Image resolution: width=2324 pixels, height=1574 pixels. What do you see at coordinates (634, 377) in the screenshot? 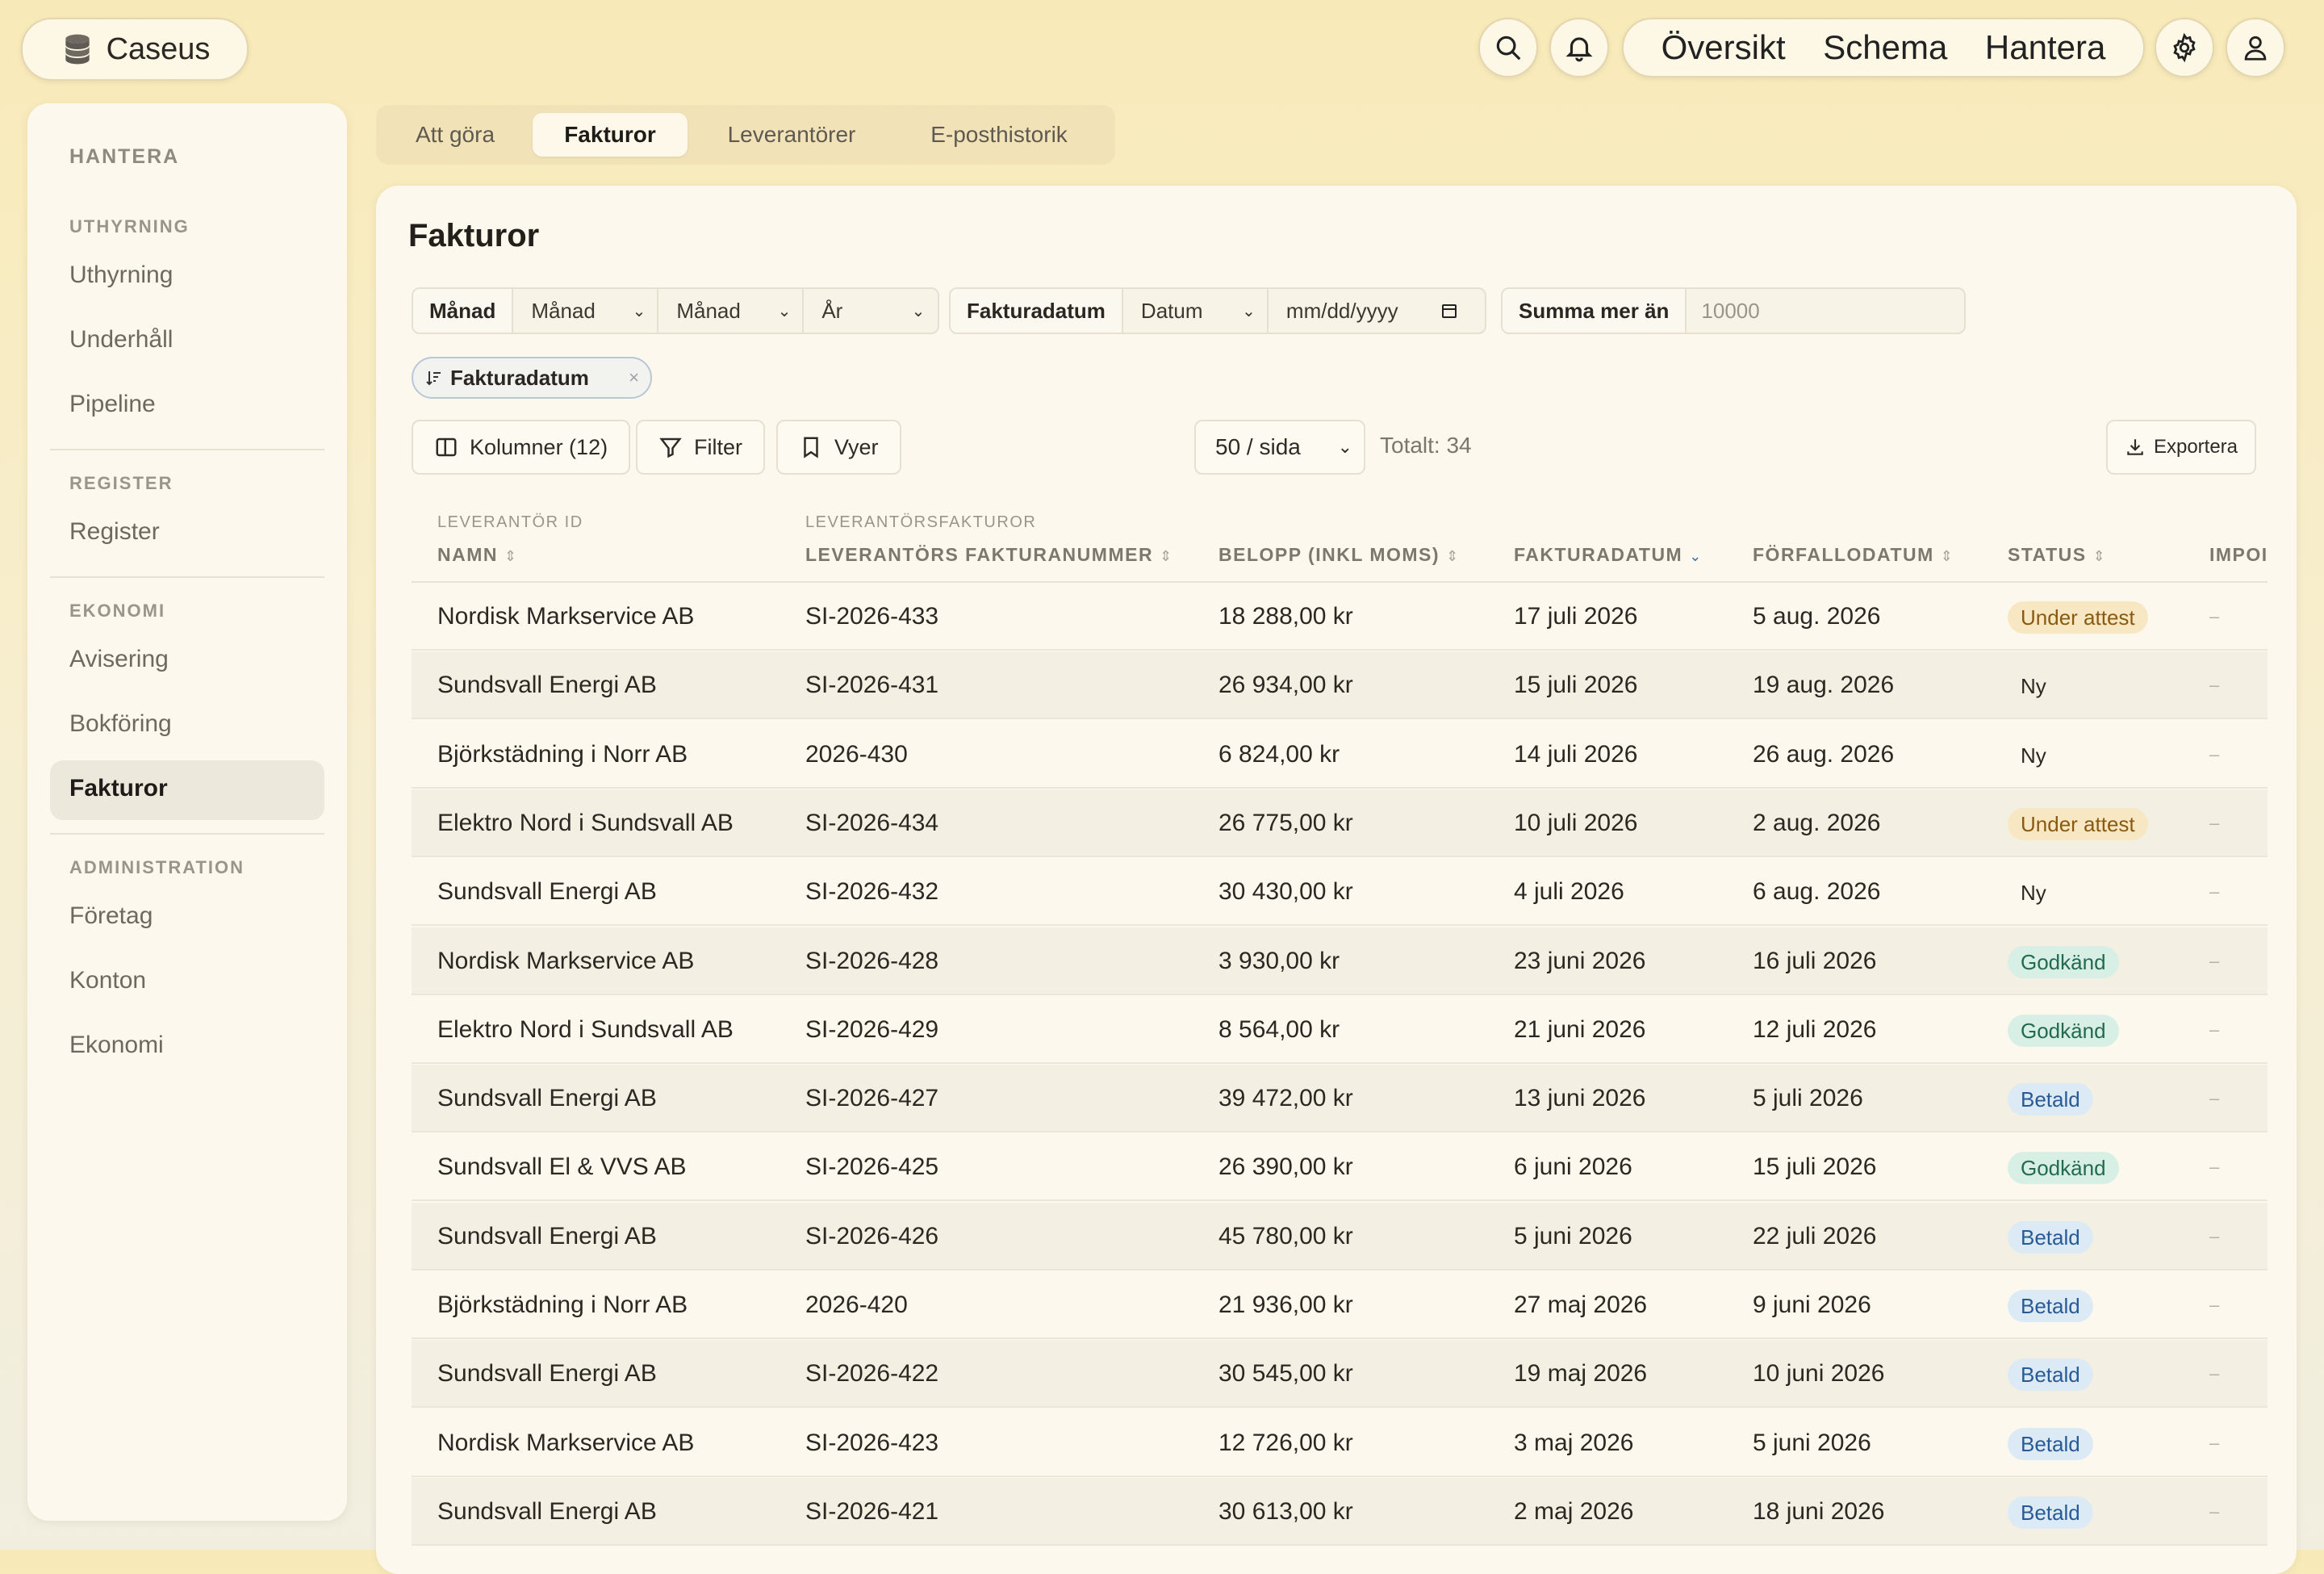
I see `close-icon: ×` at bounding box center [634, 377].